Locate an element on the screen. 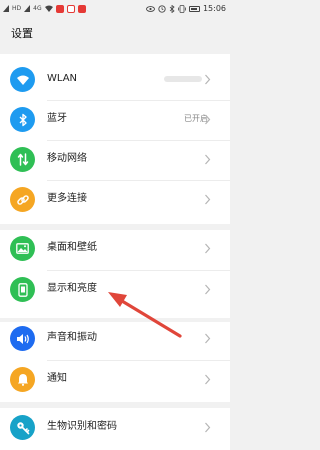  settings-item-label: WLAN is located at coordinates (62, 78).